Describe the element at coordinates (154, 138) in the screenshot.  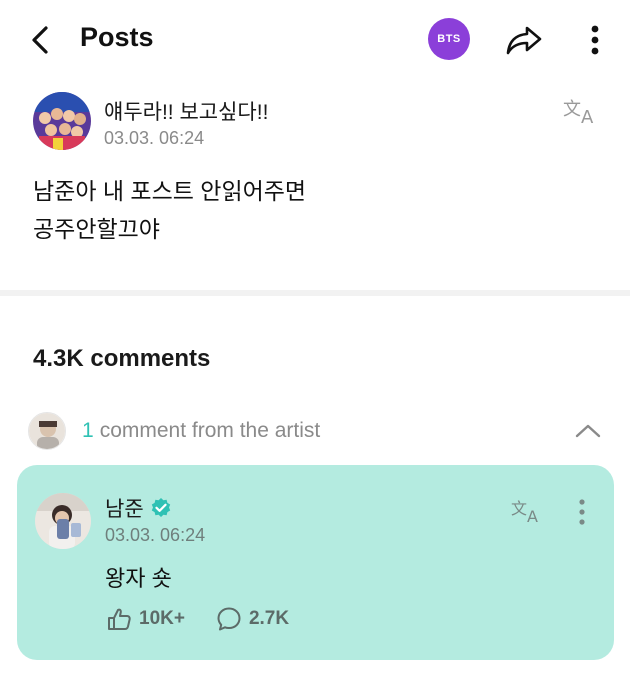
I see `post-timestamp: 03.03. 06:24` at that location.